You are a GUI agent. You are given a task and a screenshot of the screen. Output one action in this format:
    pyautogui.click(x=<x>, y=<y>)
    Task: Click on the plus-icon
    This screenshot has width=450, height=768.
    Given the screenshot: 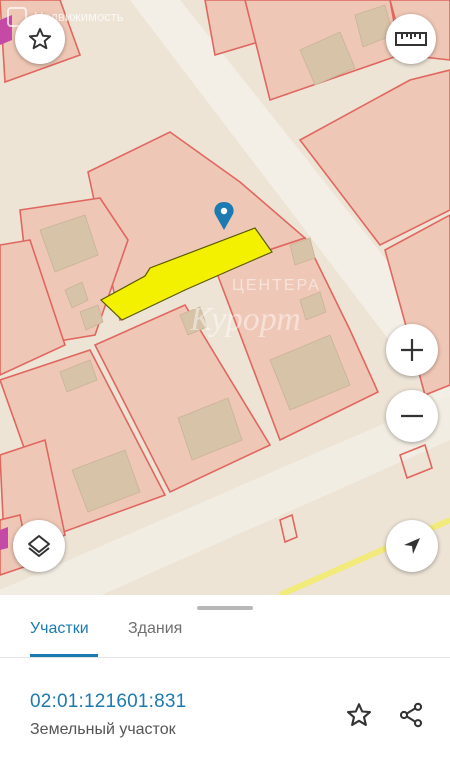 What is the action you would take?
    pyautogui.click(x=412, y=350)
    